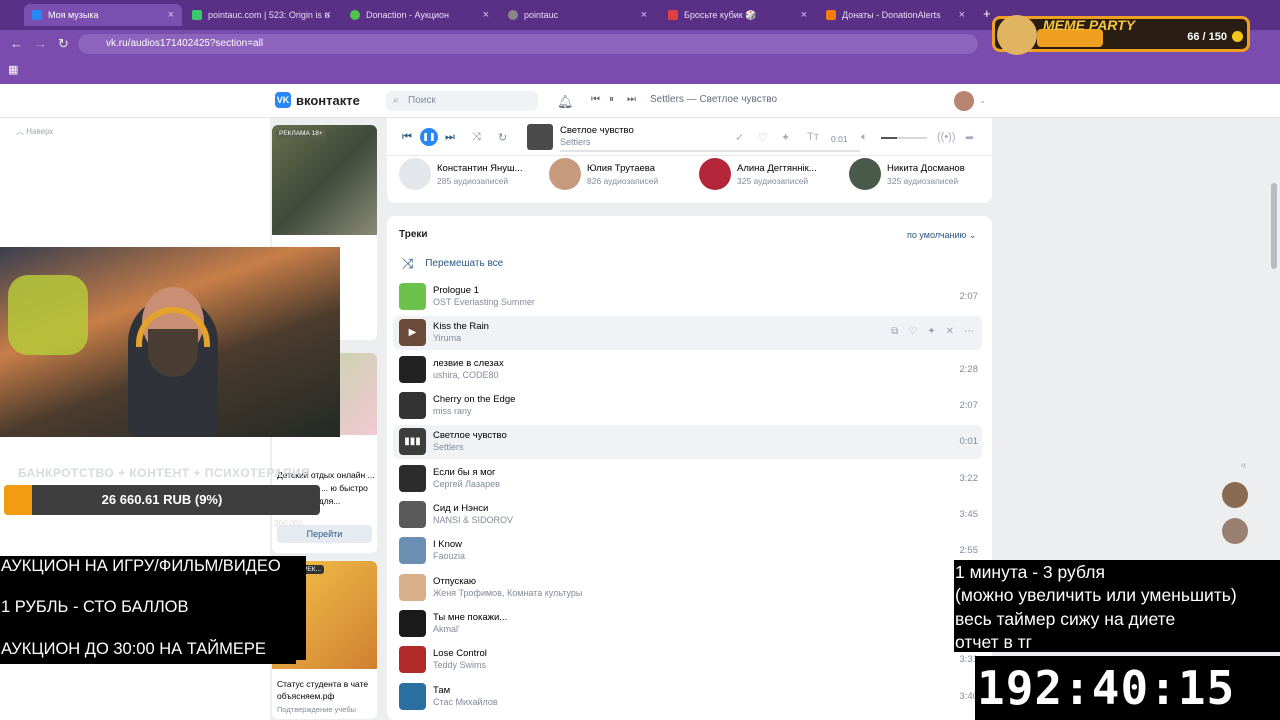 Image resolution: width=1280 pixels, height=720 pixels. What do you see at coordinates (429, 137) in the screenshot?
I see `pause-button: ❚❚` at bounding box center [429, 137].